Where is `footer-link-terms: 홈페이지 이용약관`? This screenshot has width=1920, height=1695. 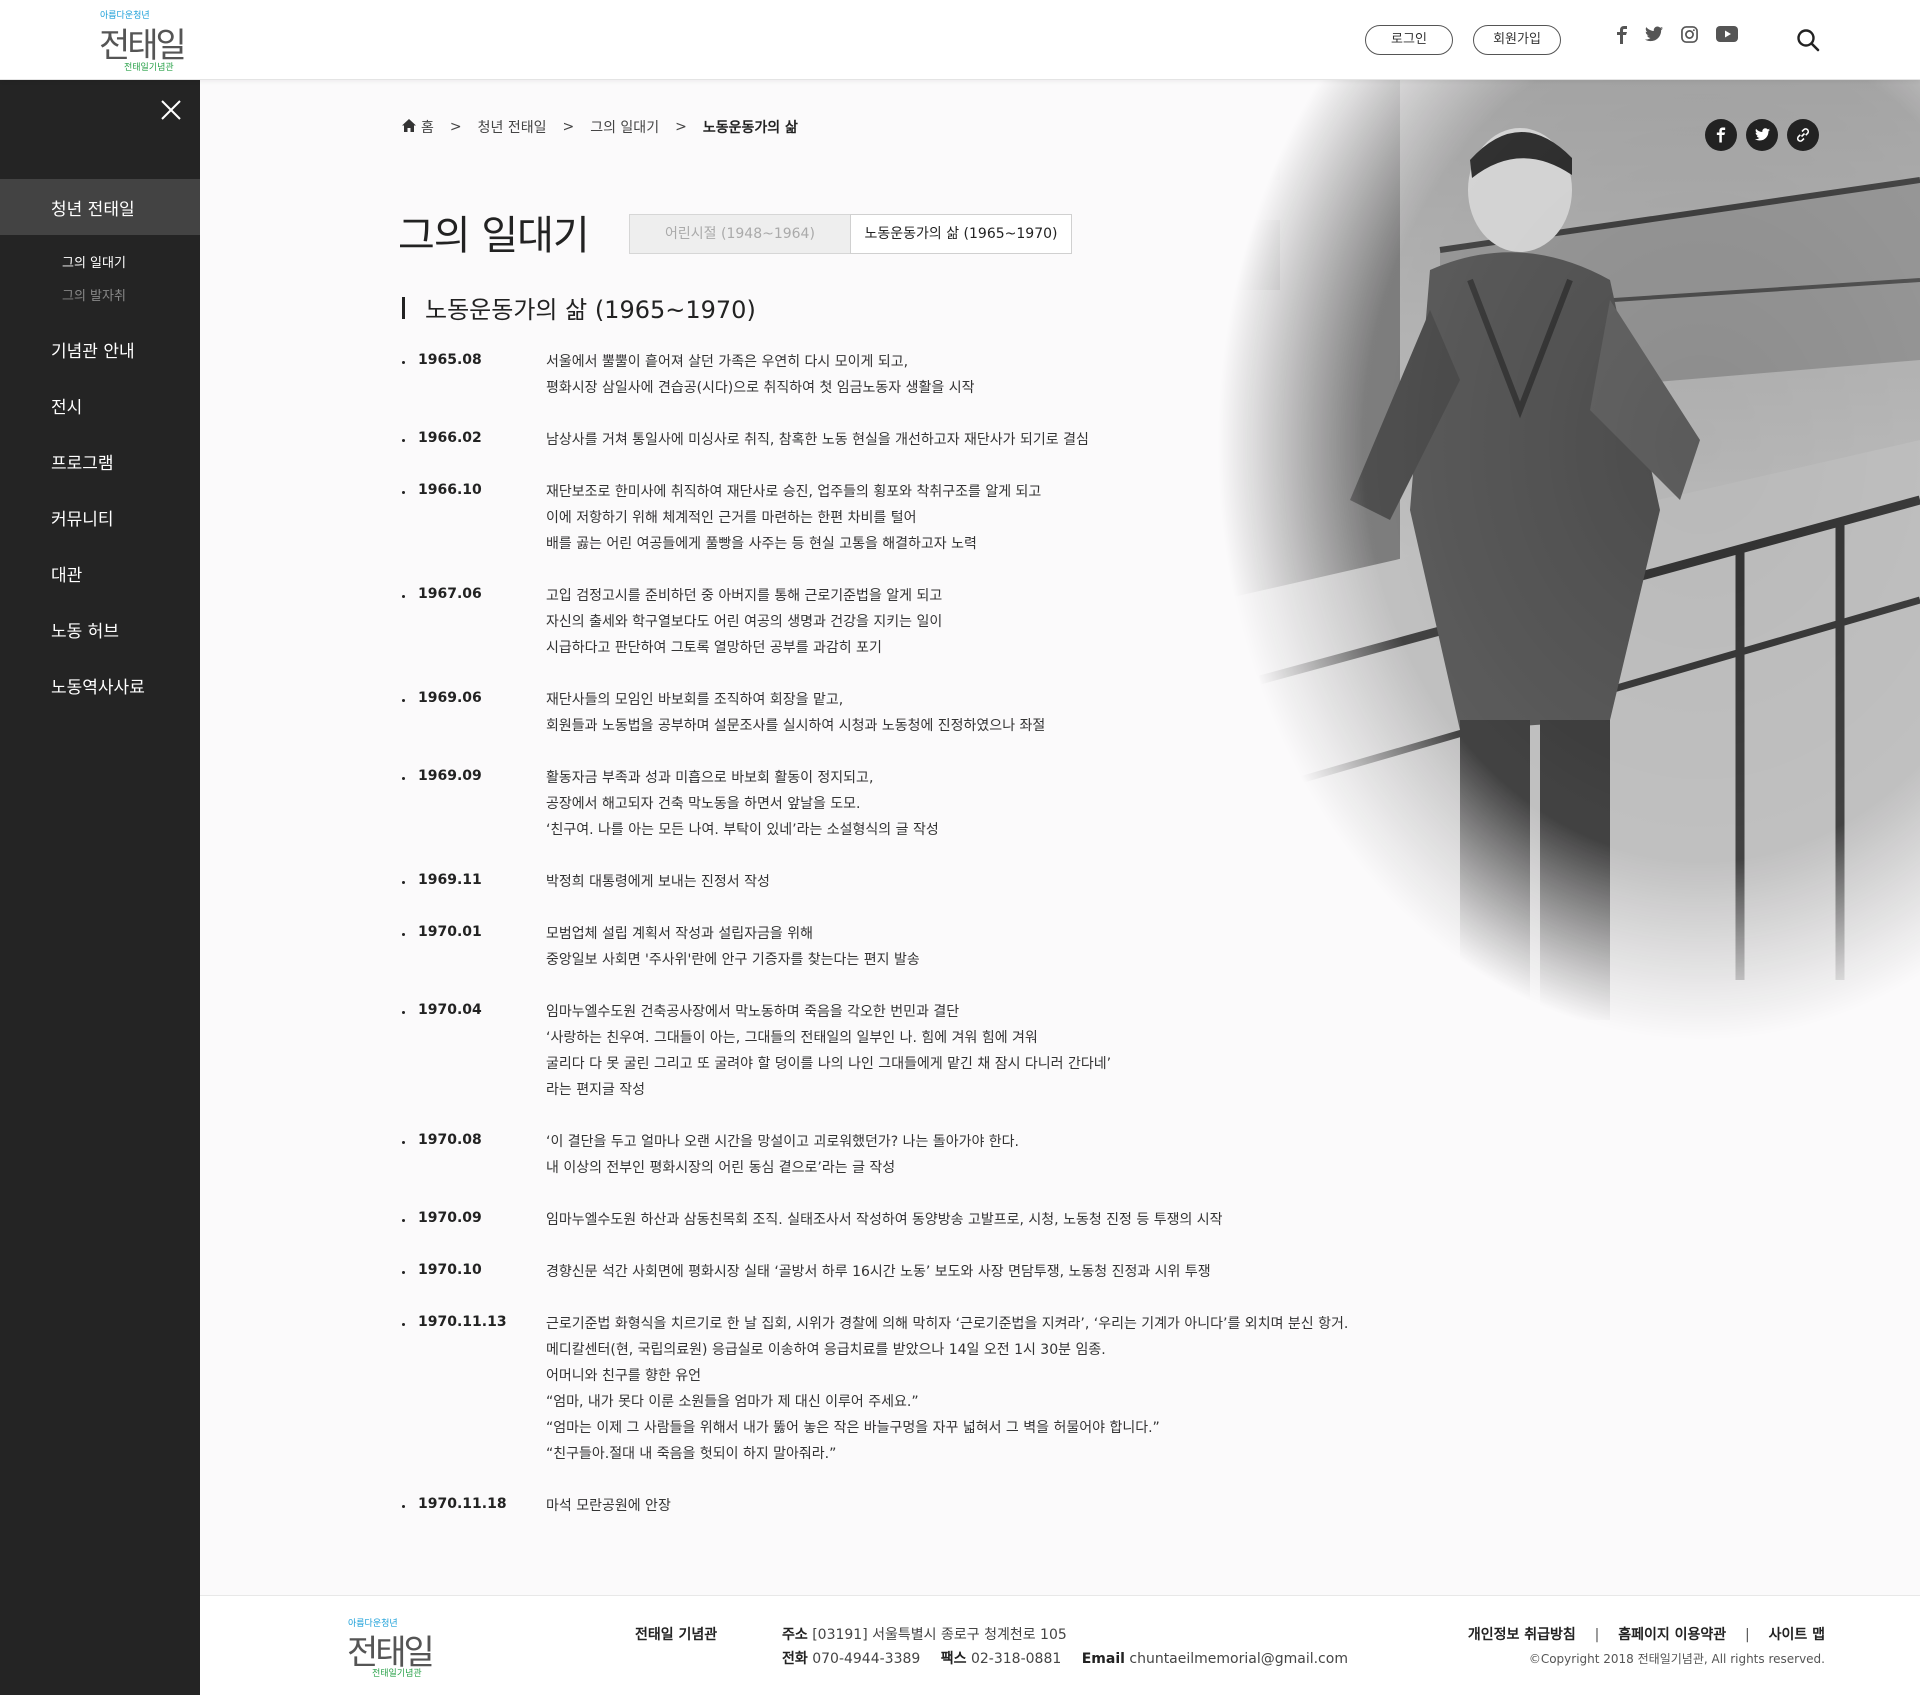 footer-link-terms: 홈페이지 이용약관 is located at coordinates (1672, 1635).